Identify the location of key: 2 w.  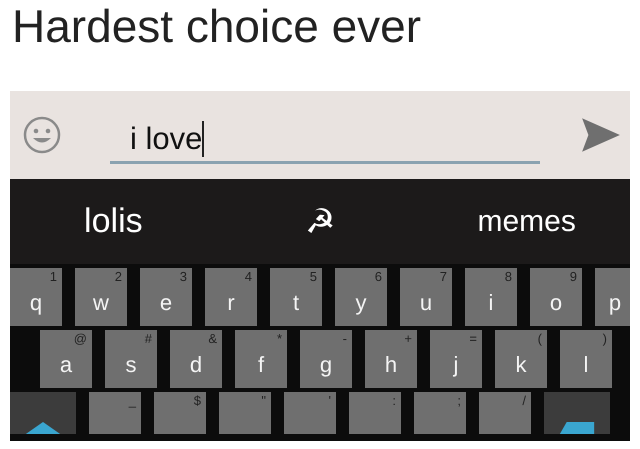
(101, 297).